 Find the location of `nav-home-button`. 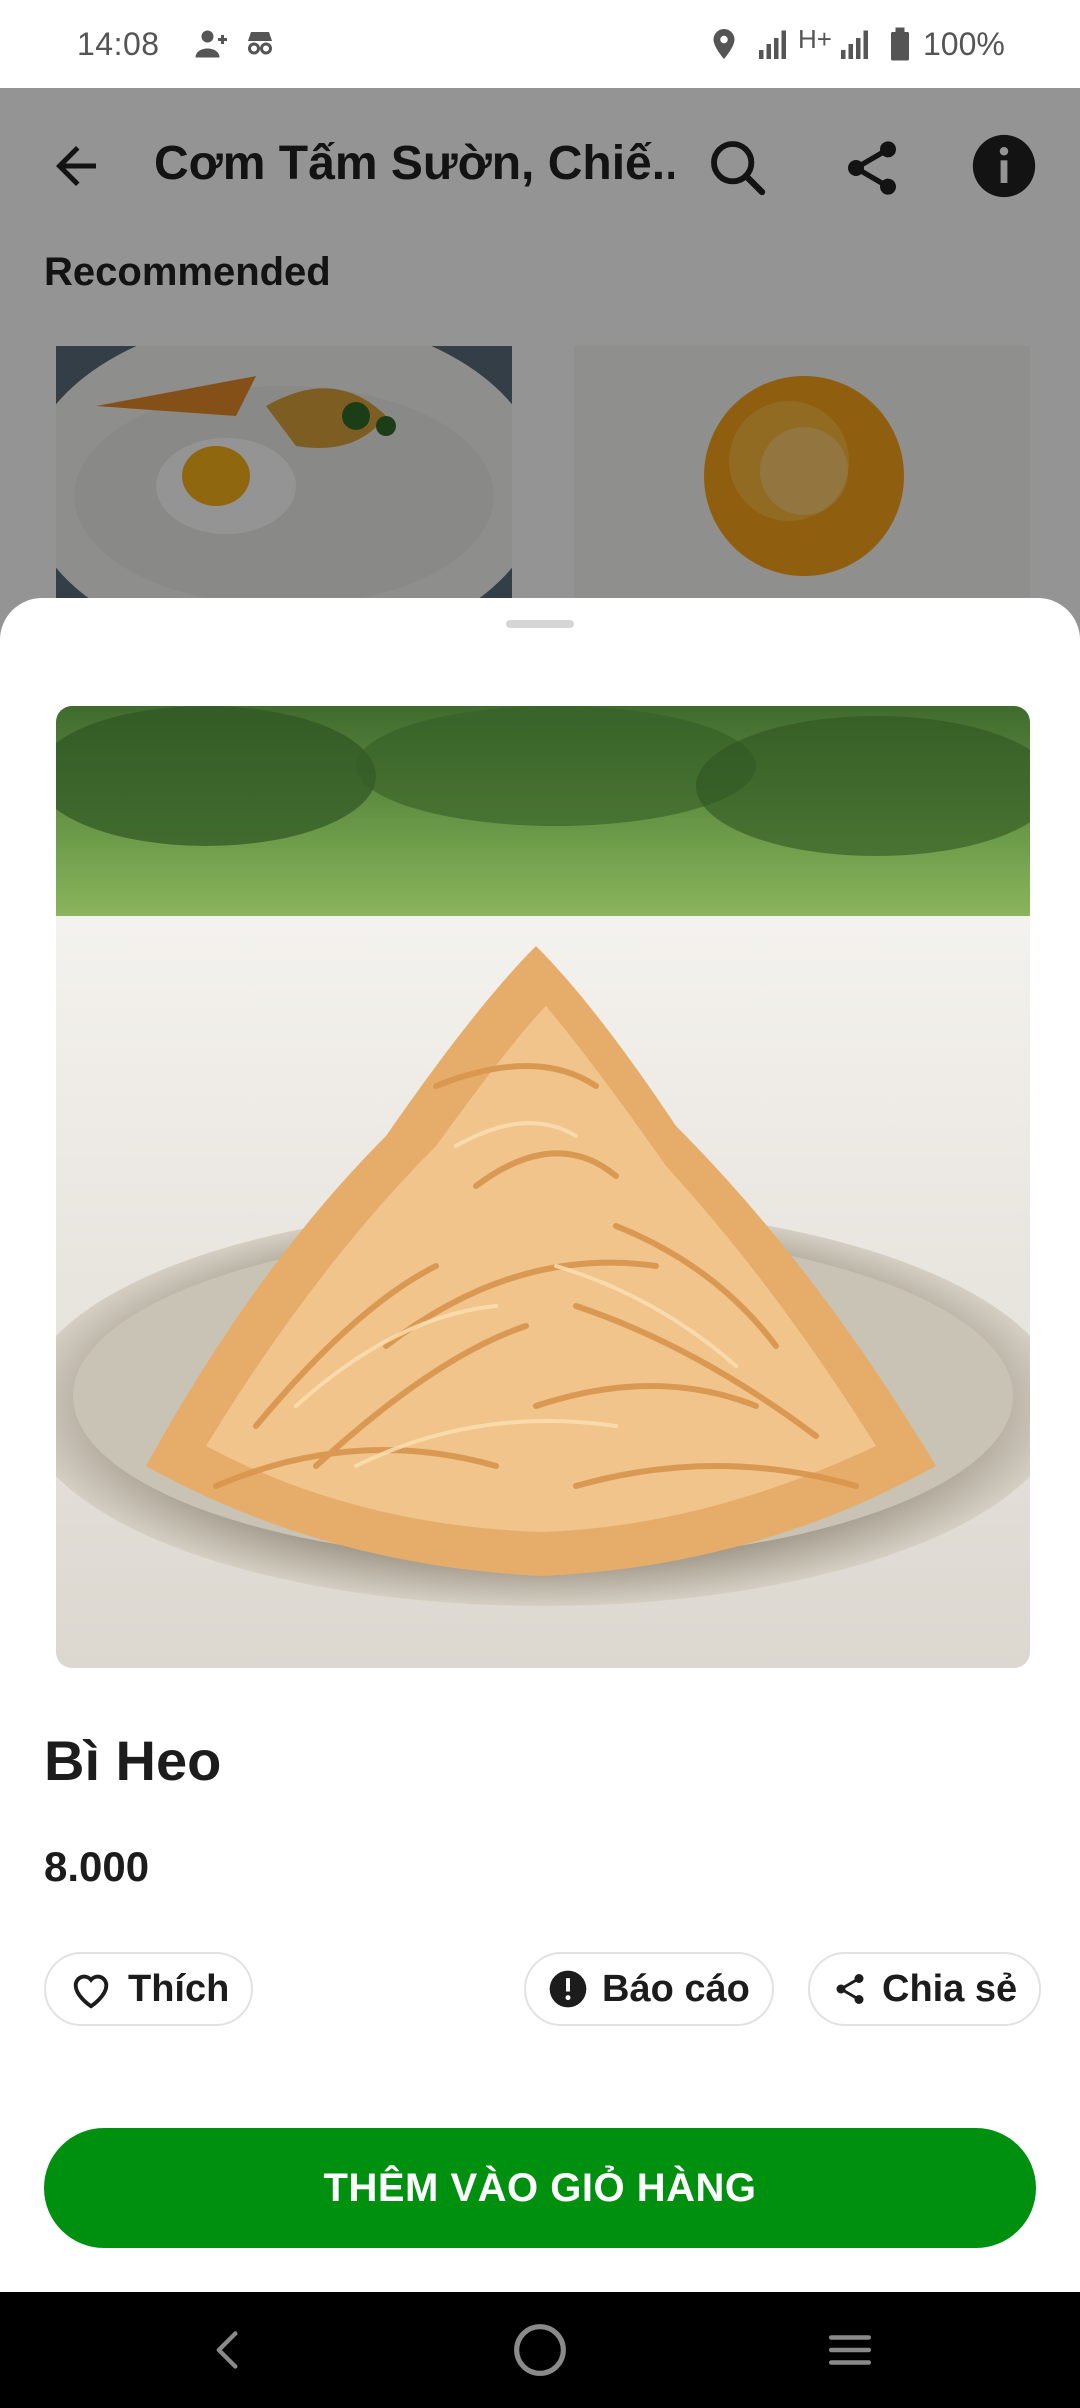

nav-home-button is located at coordinates (540, 2350).